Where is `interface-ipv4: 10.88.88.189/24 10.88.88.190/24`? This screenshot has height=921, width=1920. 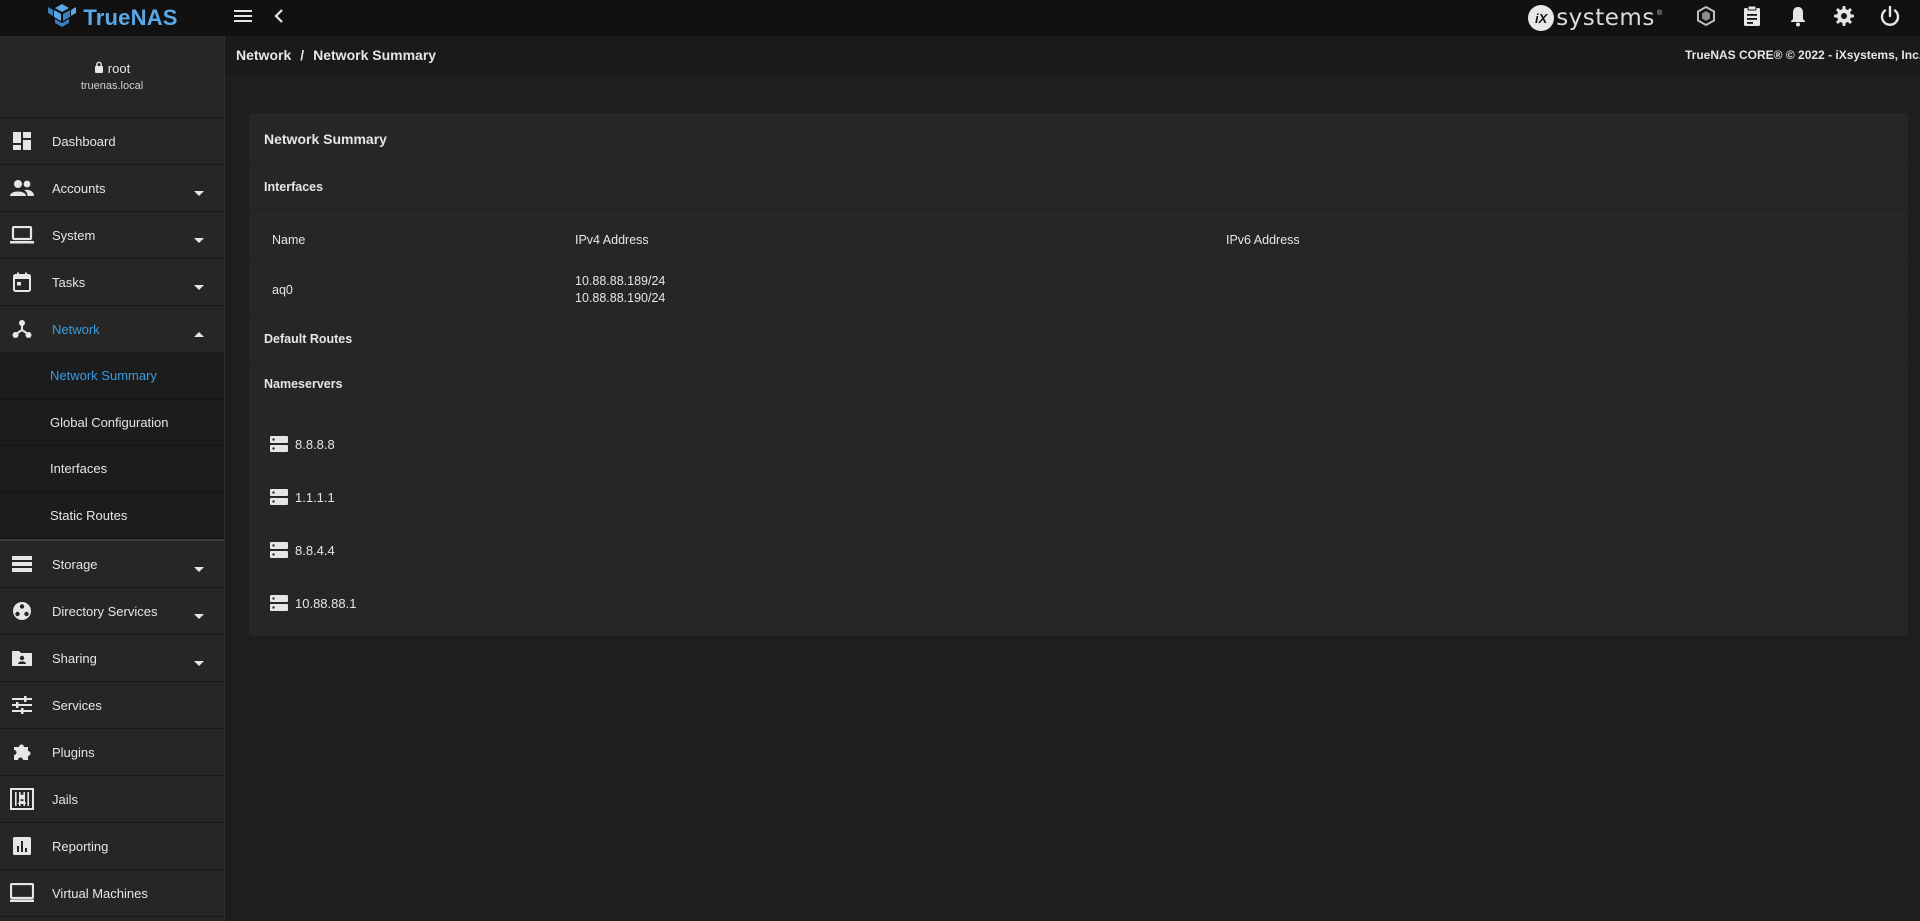 interface-ipv4: 10.88.88.189/24 10.88.88.190/24 is located at coordinates (900, 290).